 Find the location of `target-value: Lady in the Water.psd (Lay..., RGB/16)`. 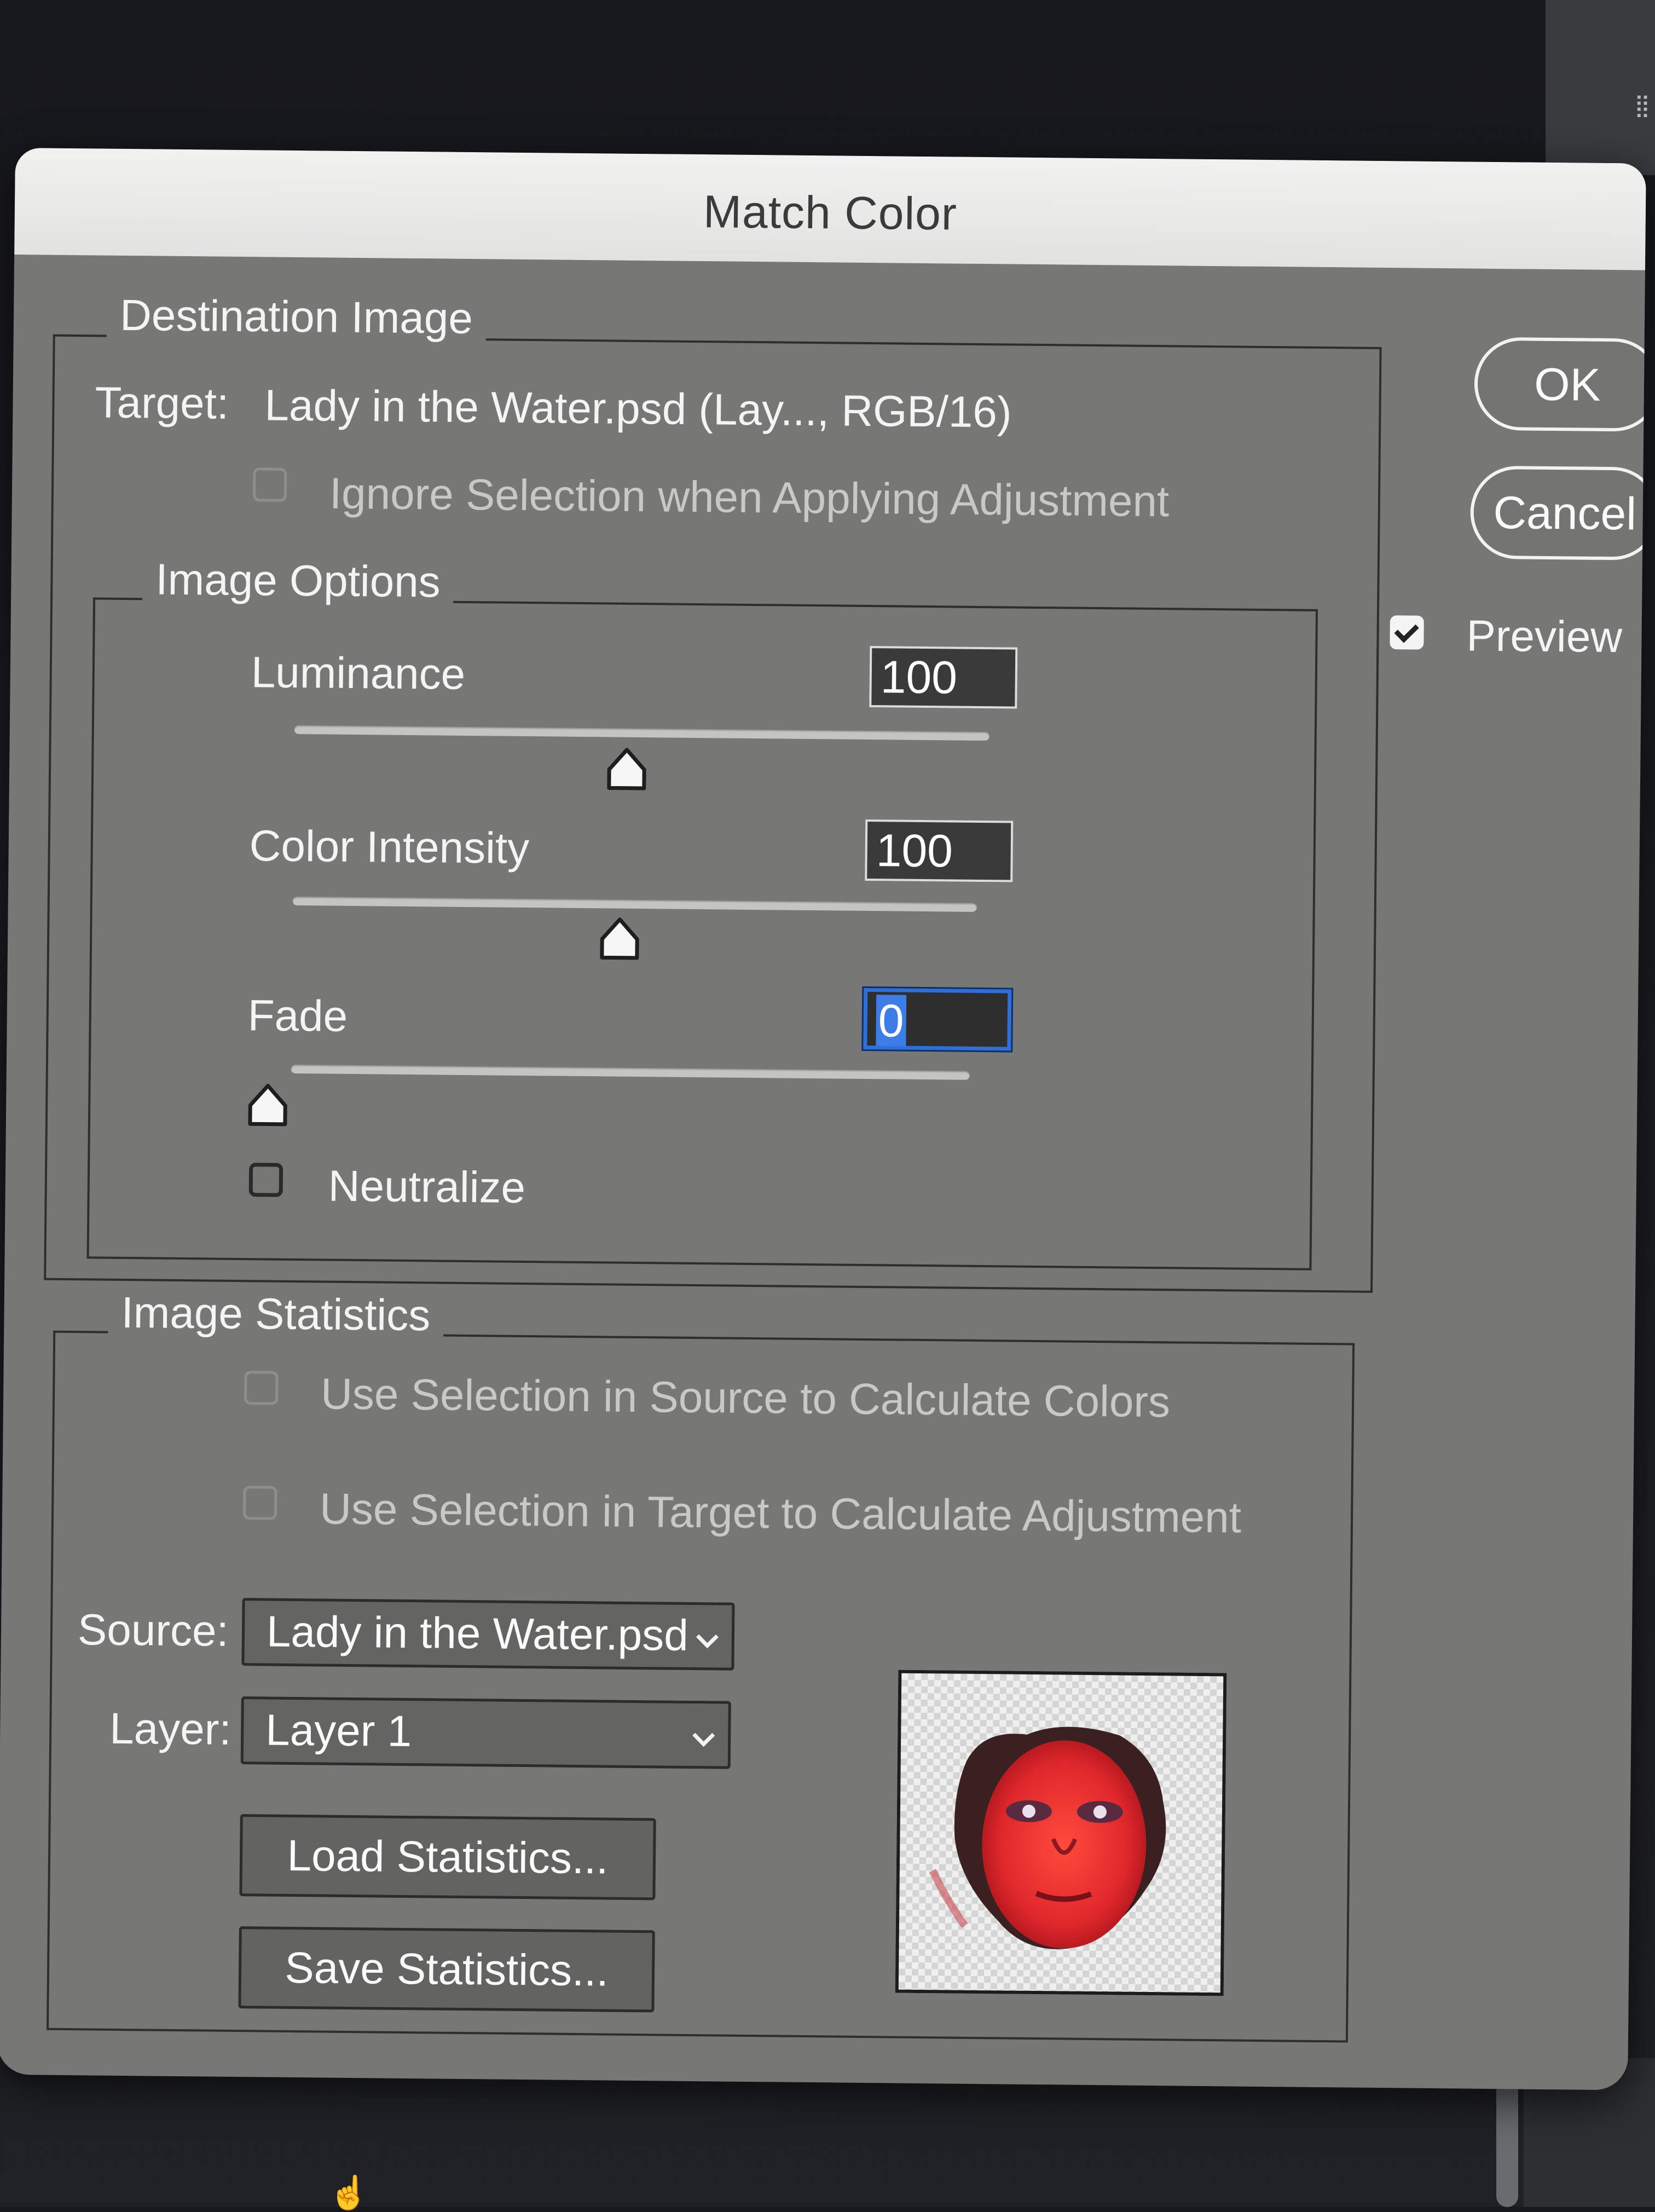

target-value: Lady in the Water.psd (Lay..., RGB/16) is located at coordinates (638, 409).